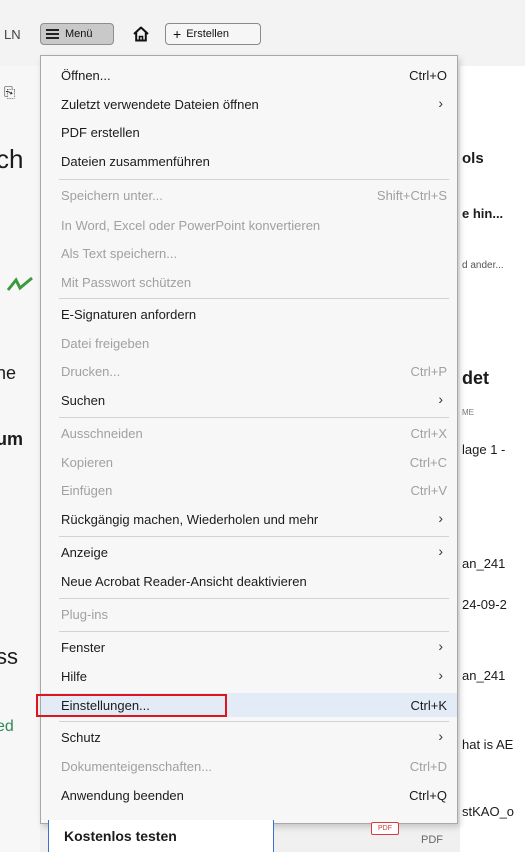 Image resolution: width=525 pixels, height=852 pixels. What do you see at coordinates (428, 490) in the screenshot?
I see `shortcut-label: Ctrl+V` at bounding box center [428, 490].